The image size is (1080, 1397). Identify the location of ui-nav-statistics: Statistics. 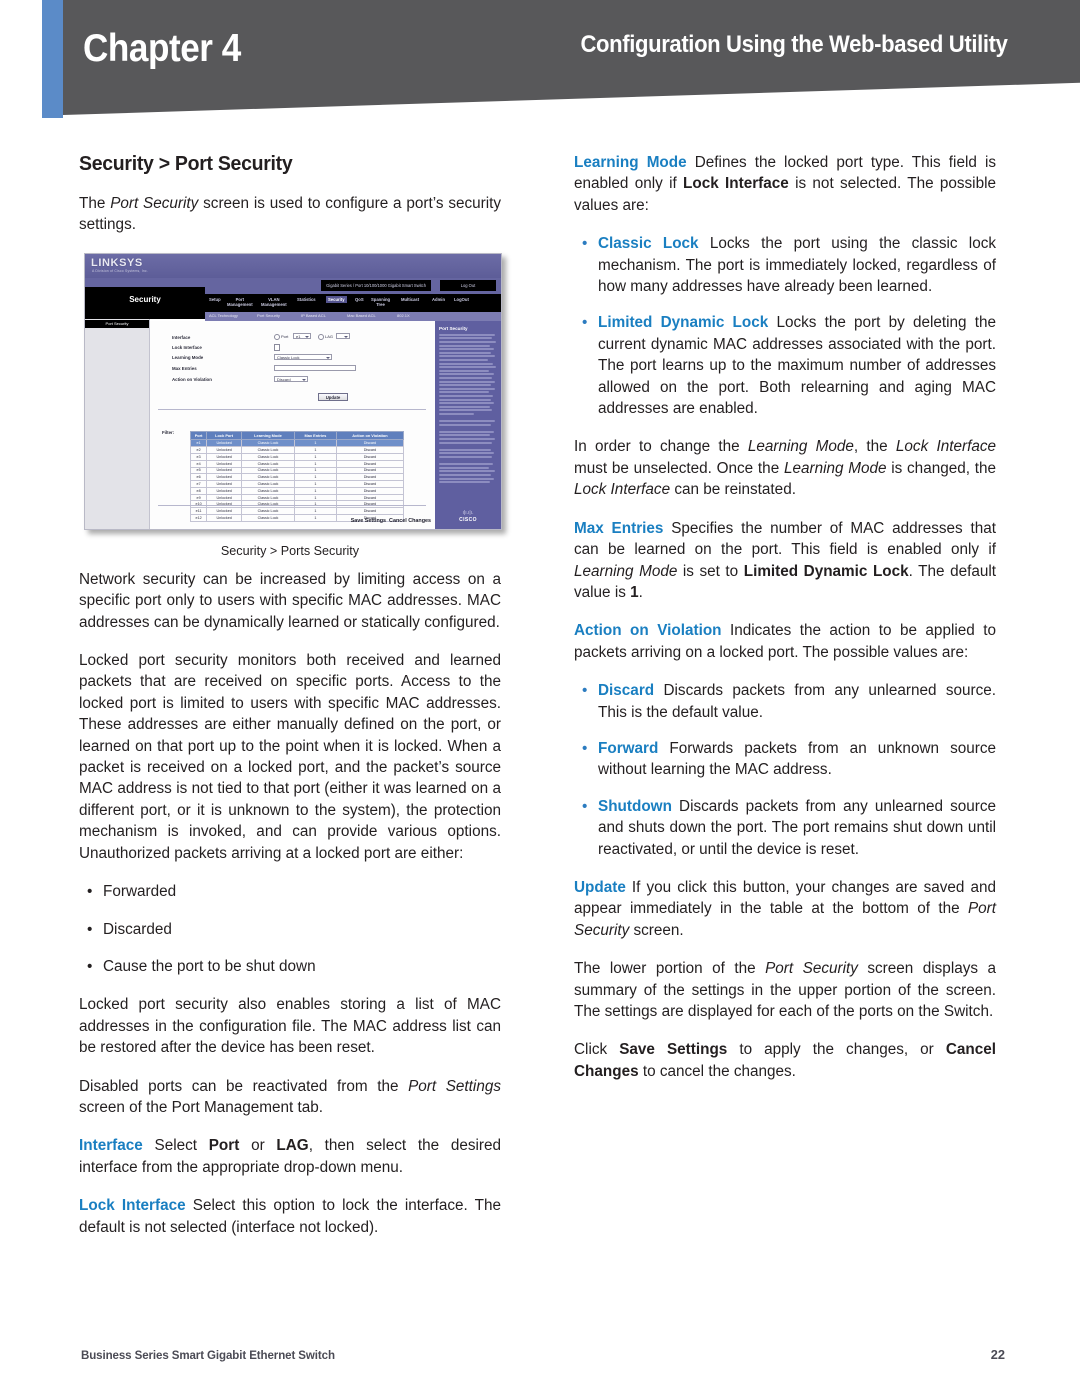
(306, 299).